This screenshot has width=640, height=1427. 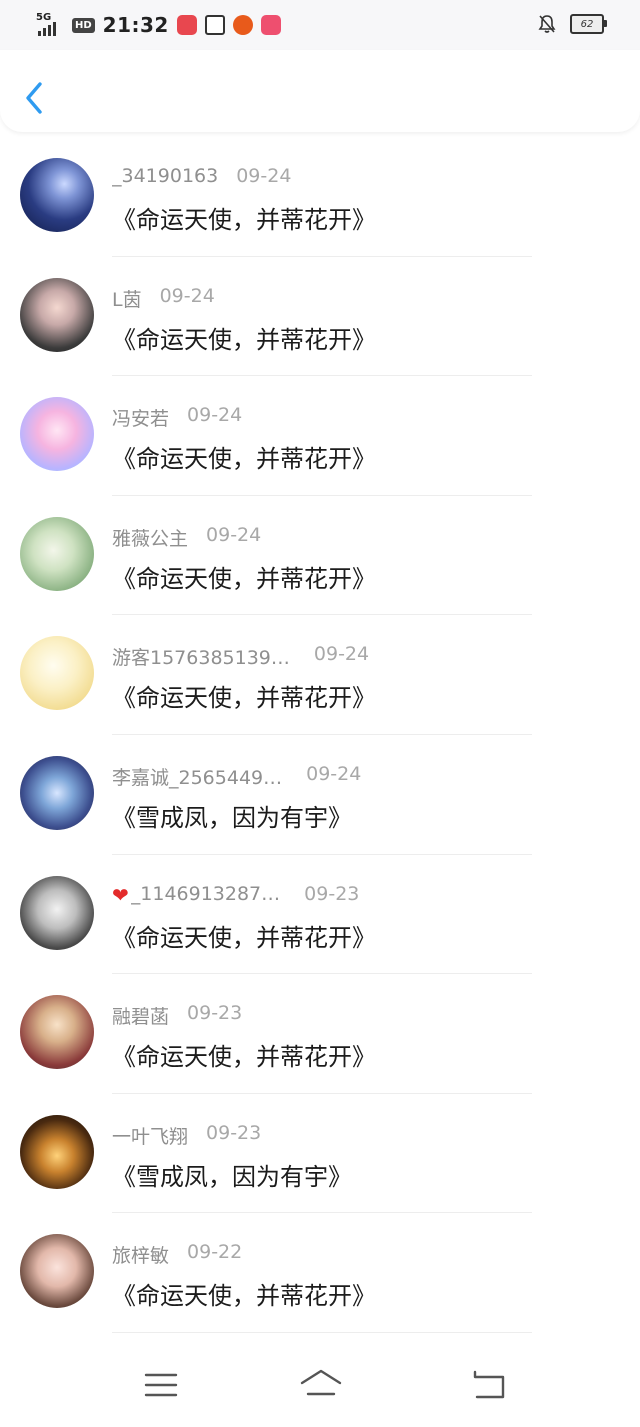 I want to click on app-pink-icon, so click(x=270, y=25).